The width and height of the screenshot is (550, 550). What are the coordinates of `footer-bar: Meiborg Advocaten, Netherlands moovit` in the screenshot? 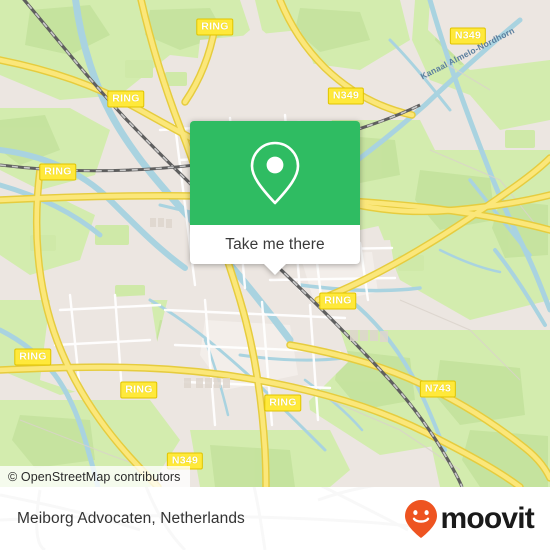 It's located at (275, 518).